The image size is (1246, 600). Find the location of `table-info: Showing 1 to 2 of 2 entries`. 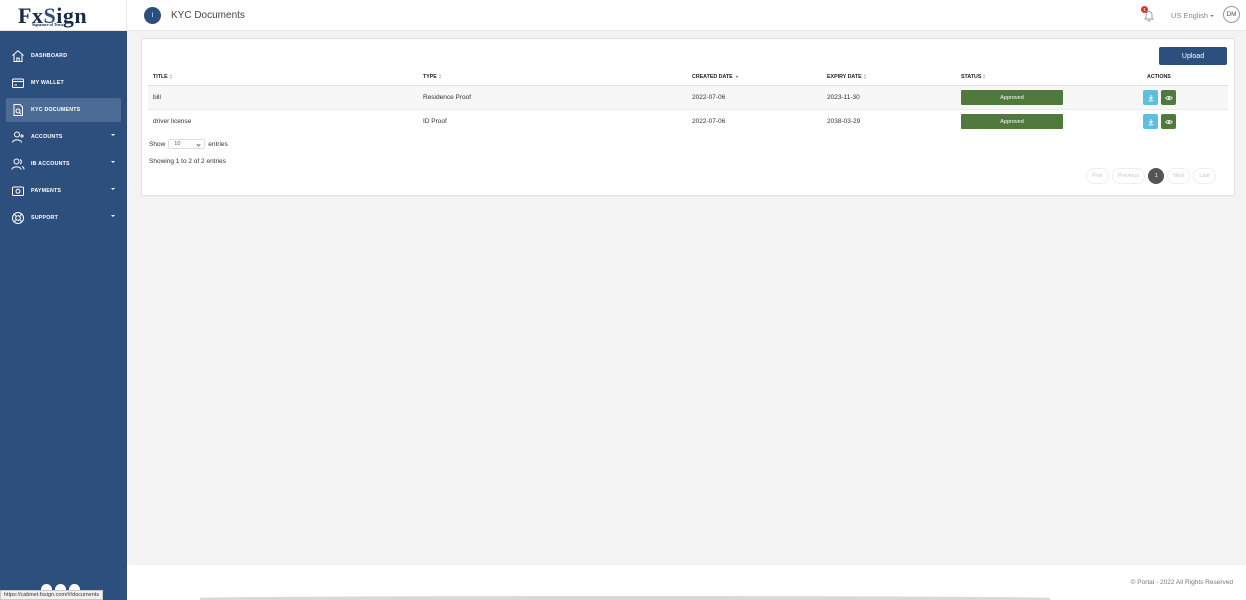

table-info: Showing 1 to 2 of 2 entries is located at coordinates (187, 161).